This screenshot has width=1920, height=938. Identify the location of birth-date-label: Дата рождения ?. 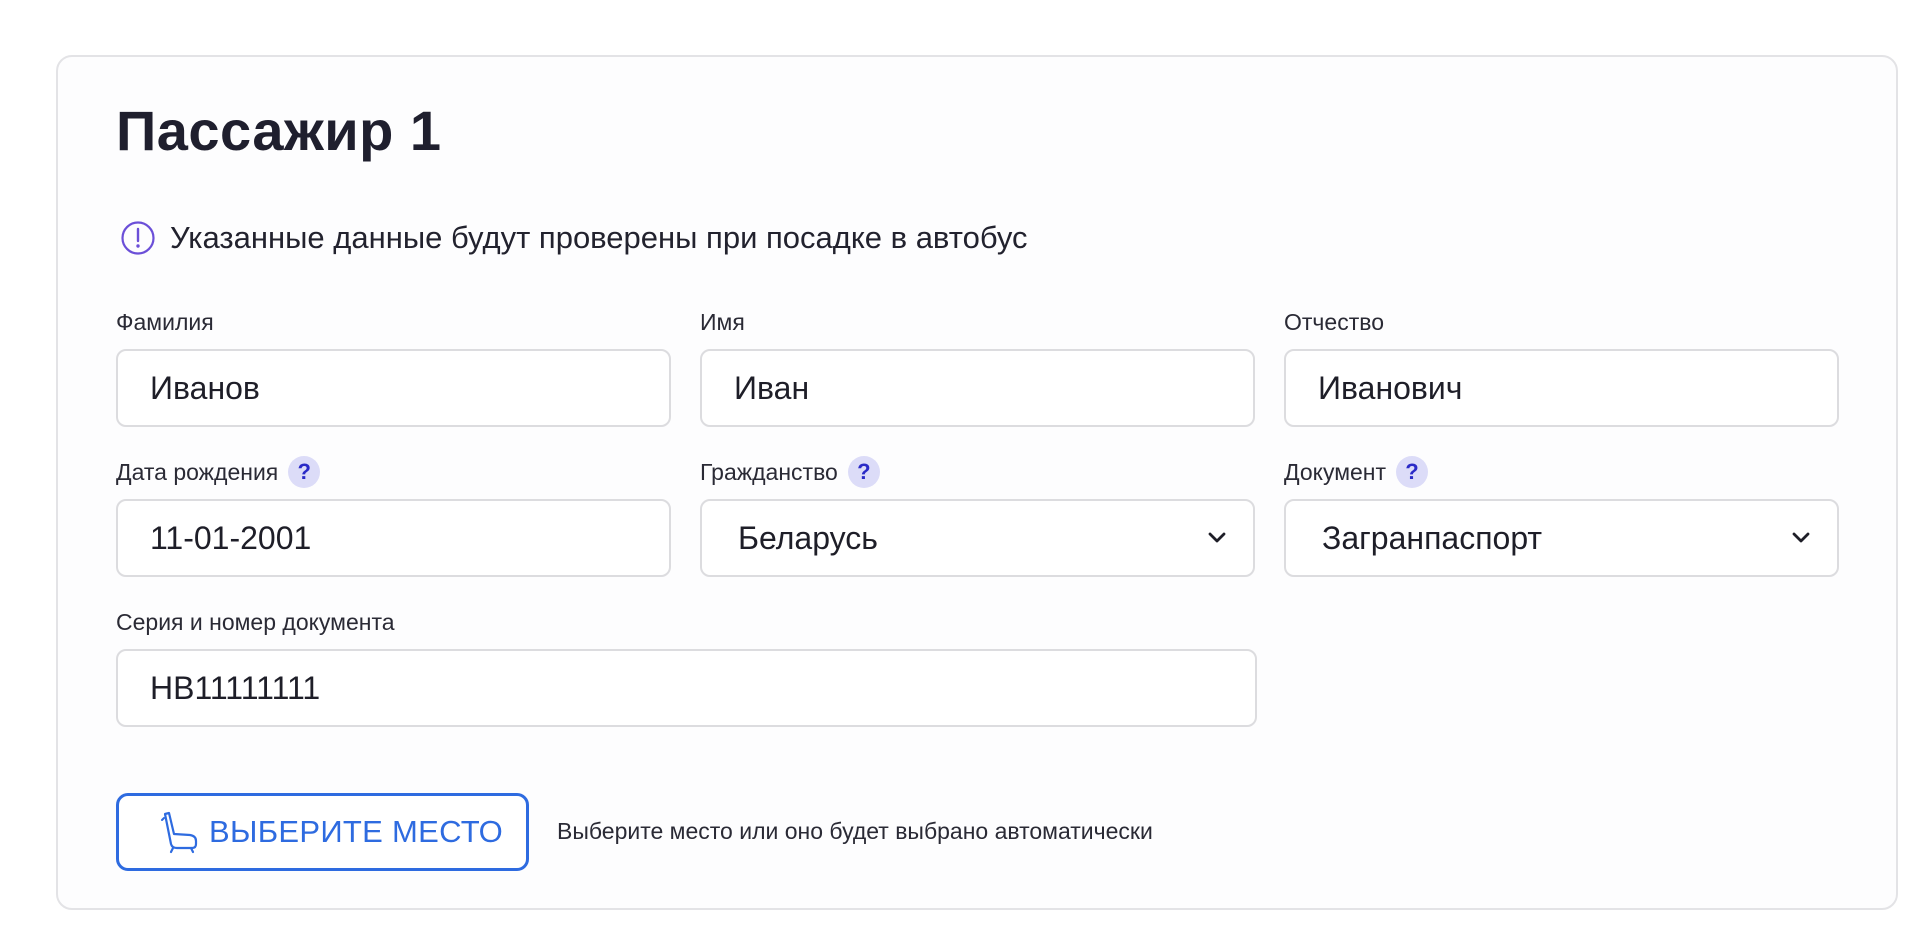
(393, 472).